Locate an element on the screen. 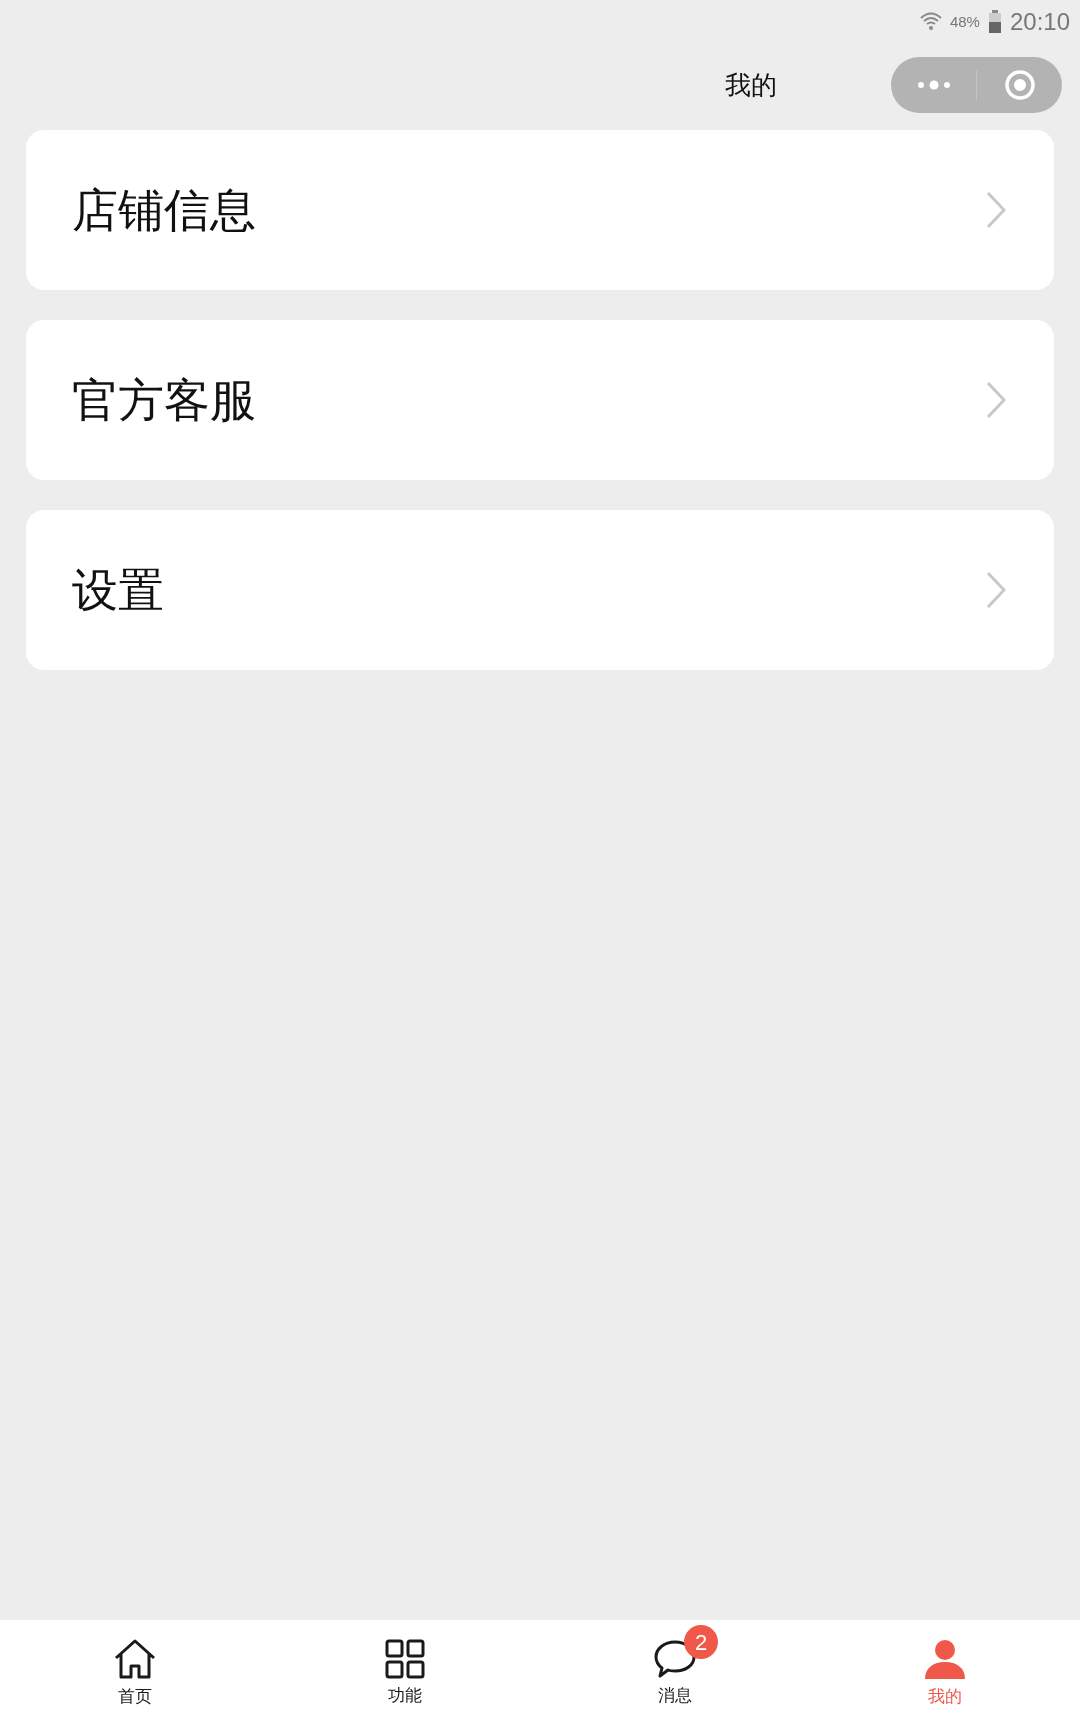 This screenshot has height=1728, width=1080. tab-item: 首页 is located at coordinates (135, 1674).